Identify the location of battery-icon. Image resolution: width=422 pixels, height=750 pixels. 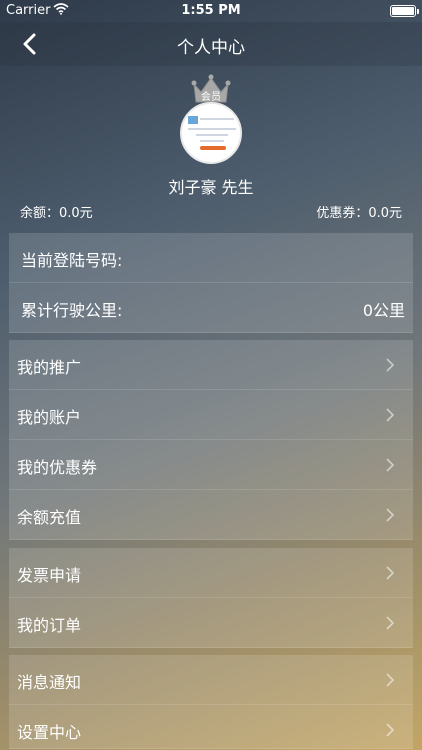
(404, 11).